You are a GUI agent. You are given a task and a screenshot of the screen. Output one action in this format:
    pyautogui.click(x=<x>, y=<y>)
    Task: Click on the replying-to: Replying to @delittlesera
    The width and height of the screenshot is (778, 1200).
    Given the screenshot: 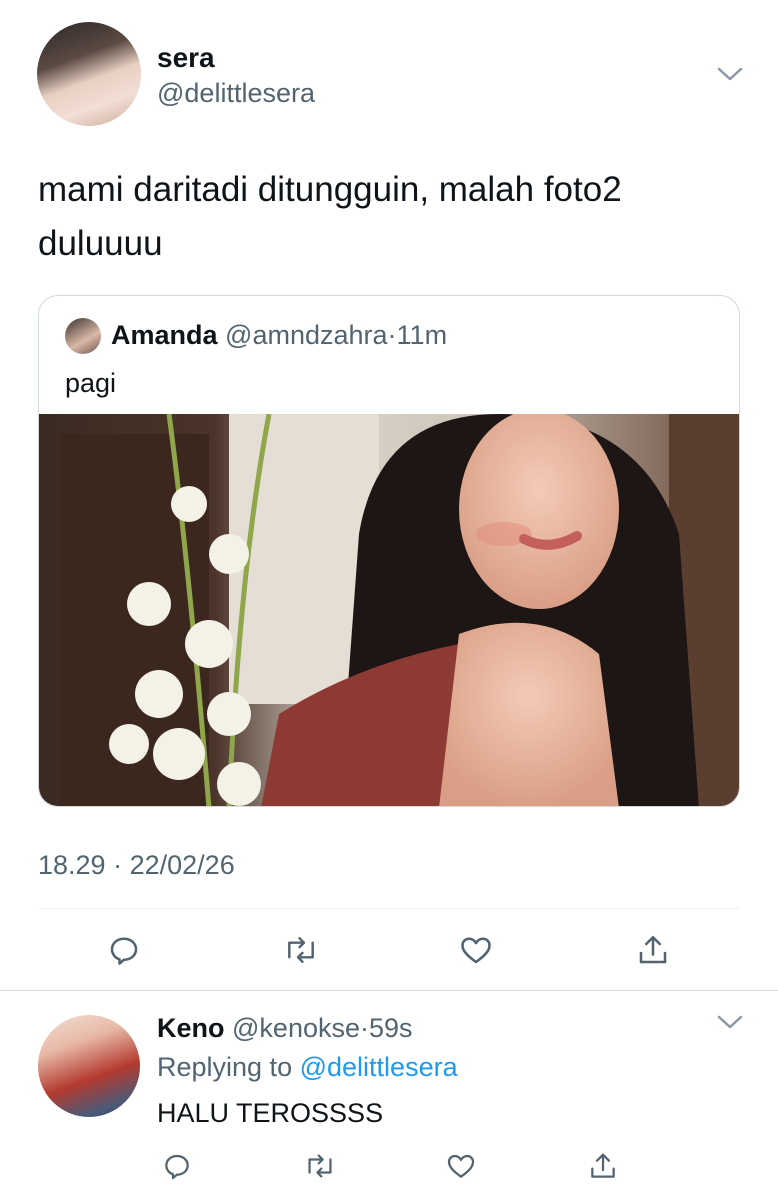 What is the action you would take?
    pyautogui.click(x=307, y=1067)
    